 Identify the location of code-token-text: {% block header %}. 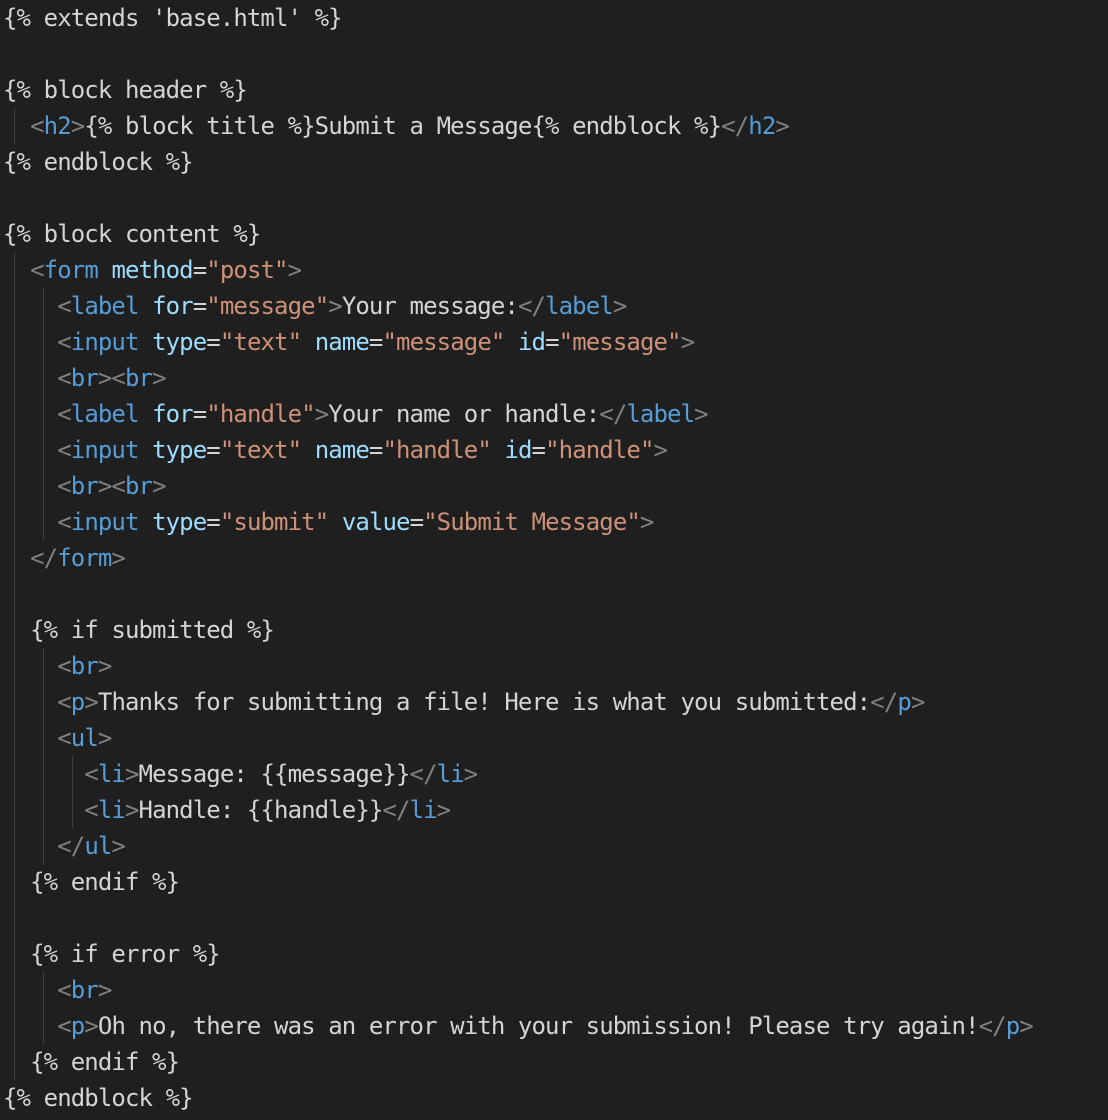
(125, 90).